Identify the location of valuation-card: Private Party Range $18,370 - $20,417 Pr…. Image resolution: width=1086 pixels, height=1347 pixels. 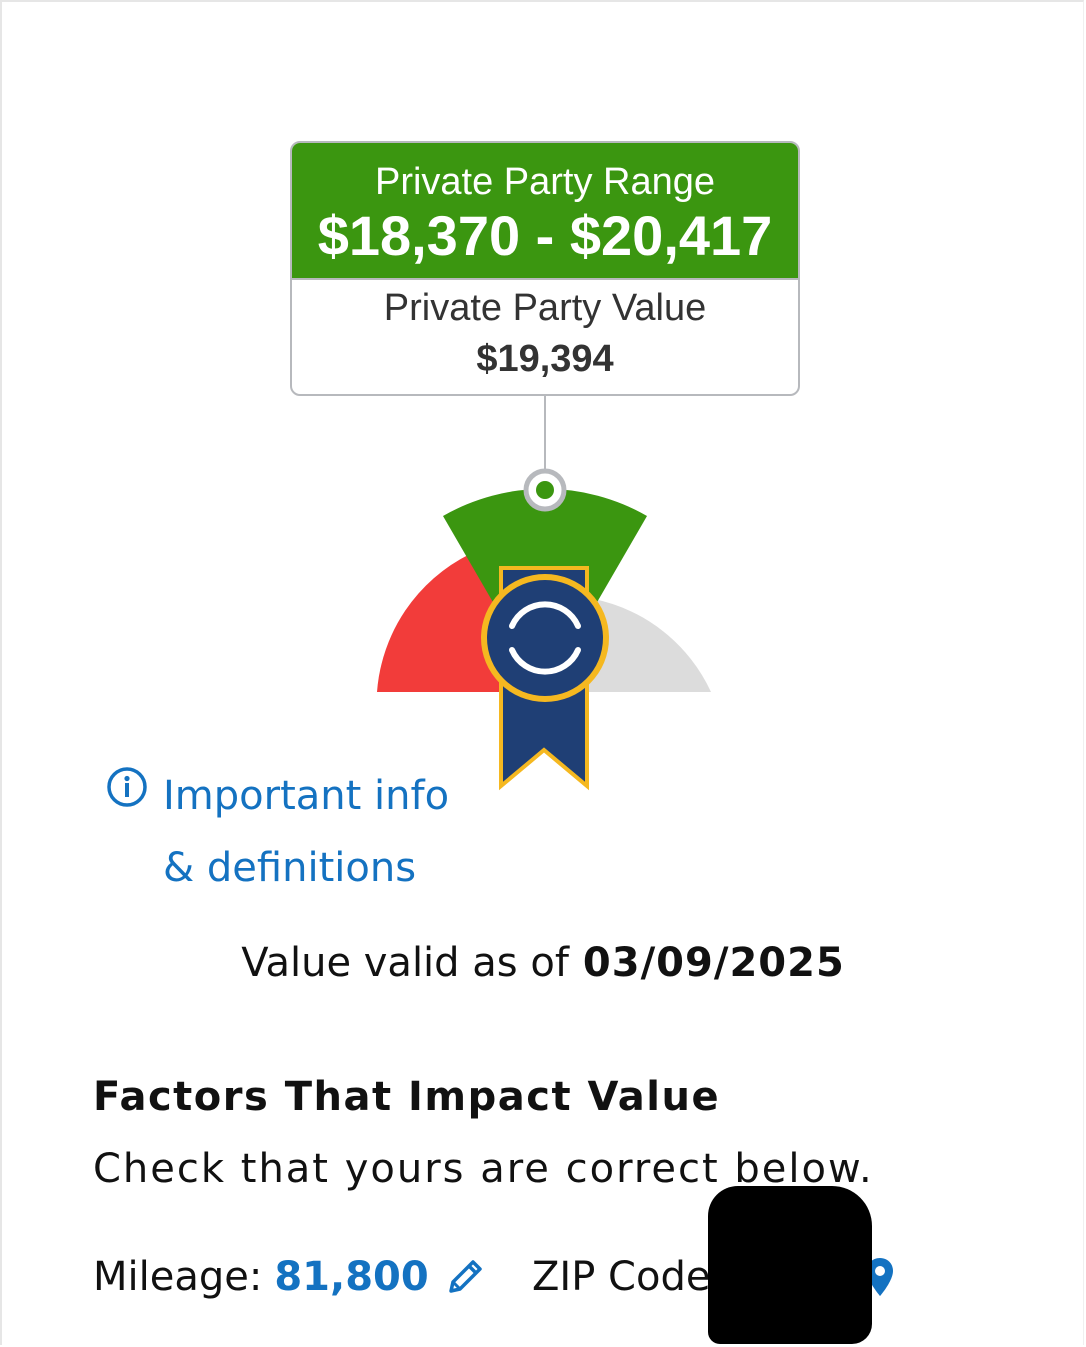
(545, 268).